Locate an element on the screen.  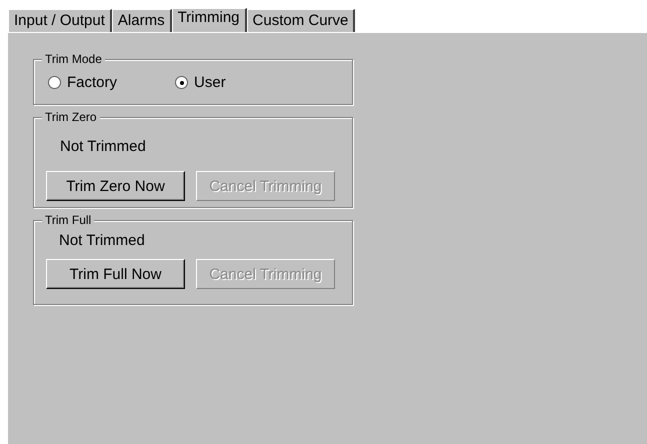
group-title: Trim Zero is located at coordinates (71, 117).